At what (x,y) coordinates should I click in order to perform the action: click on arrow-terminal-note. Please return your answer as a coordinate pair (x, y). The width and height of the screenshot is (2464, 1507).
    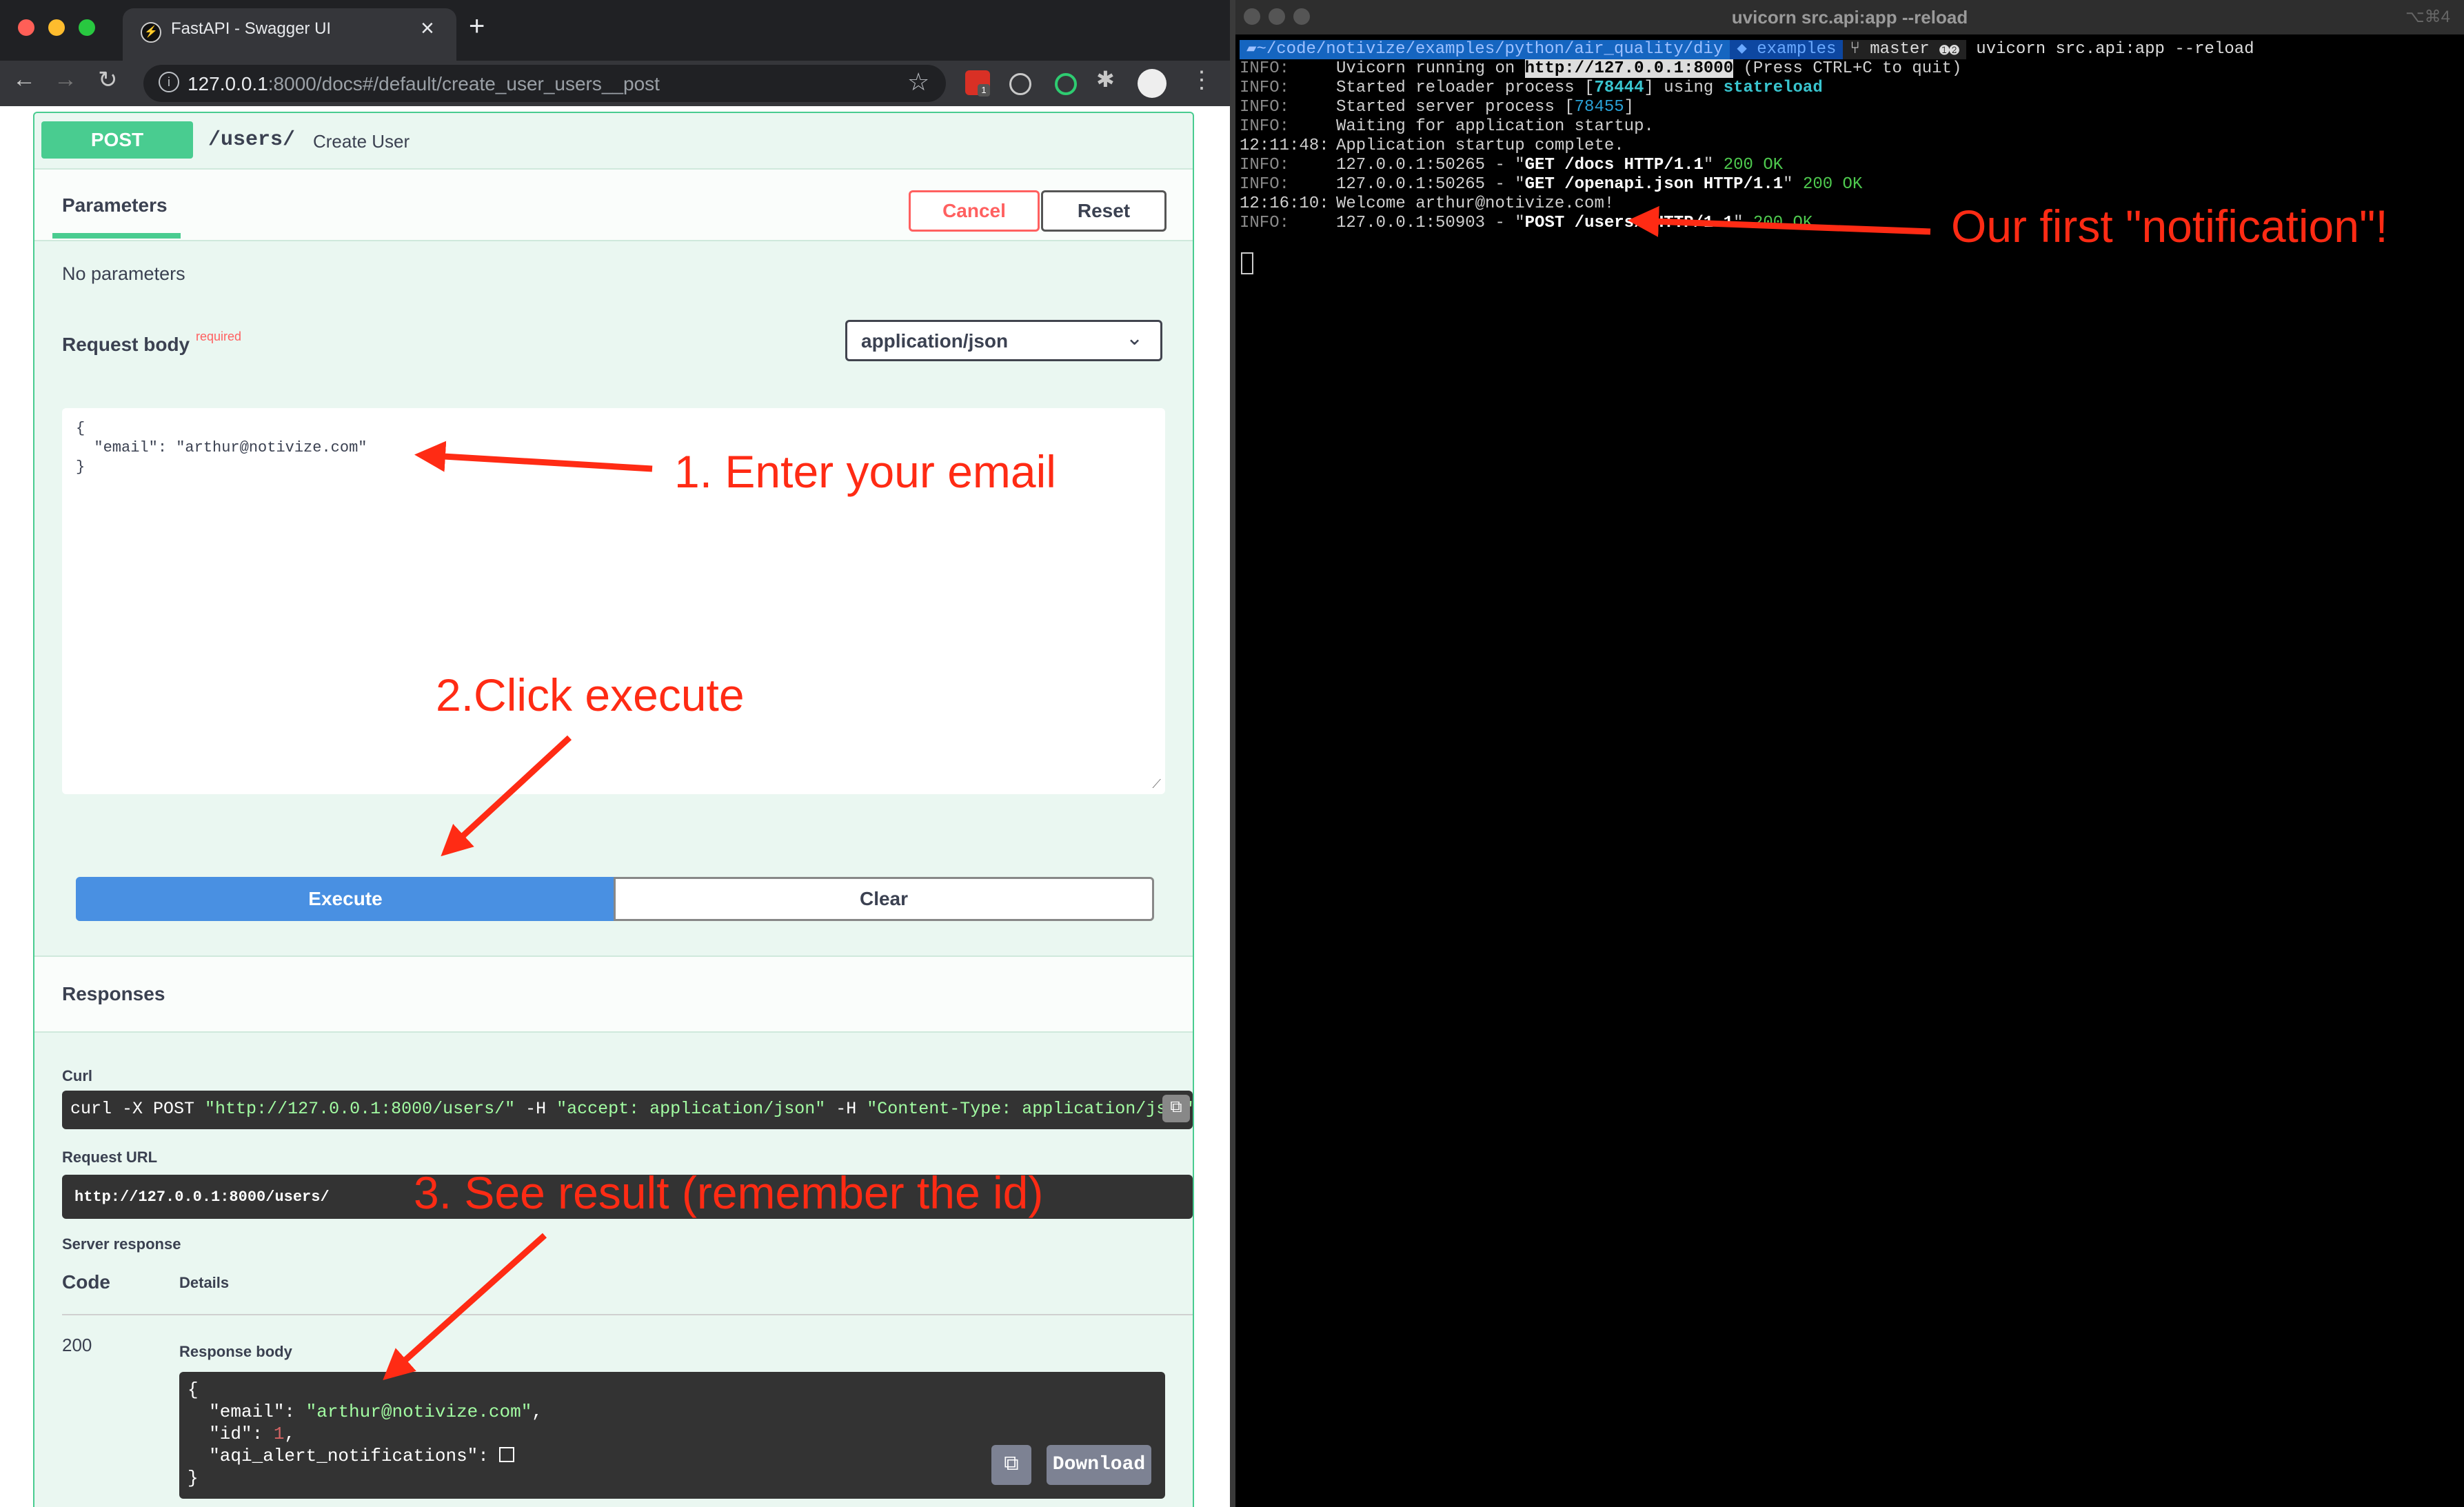
    Looking at the image, I should click on (1779, 221).